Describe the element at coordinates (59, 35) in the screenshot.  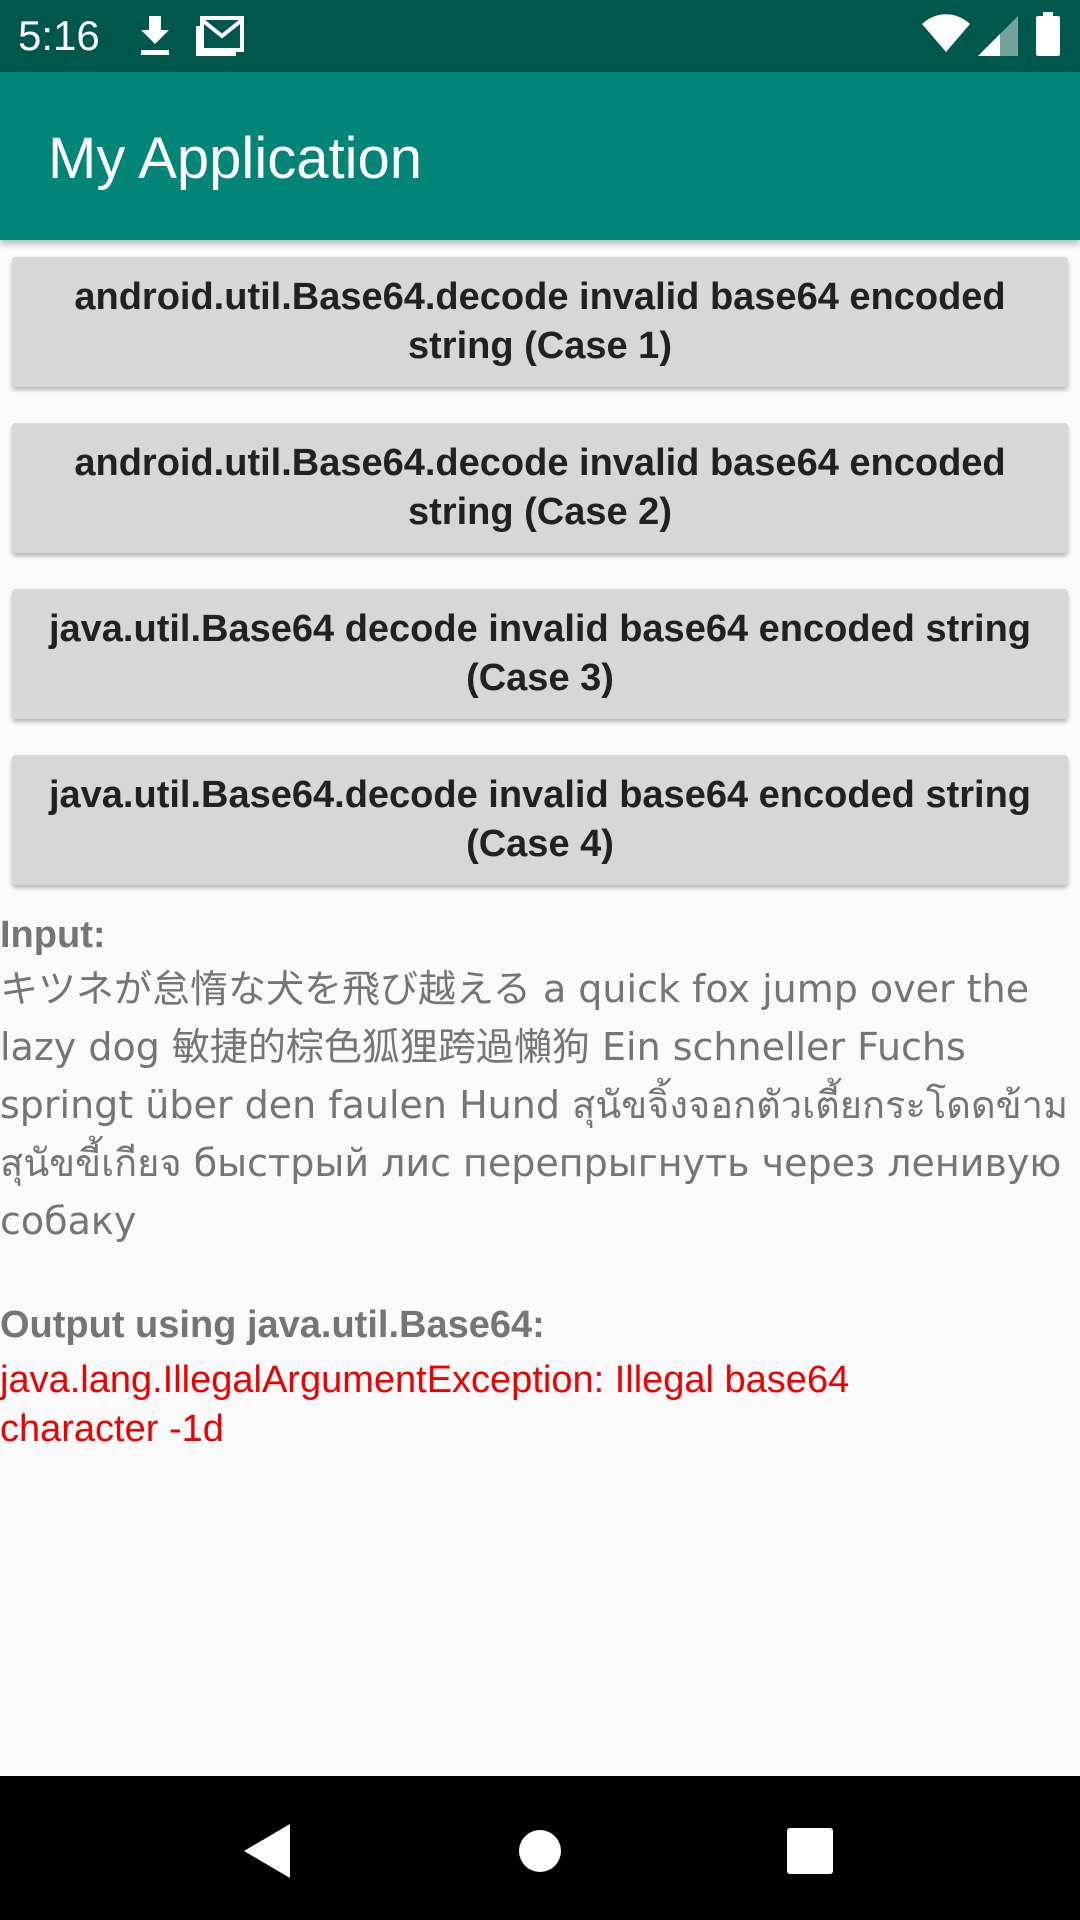
I see `status-time: 5:16` at that location.